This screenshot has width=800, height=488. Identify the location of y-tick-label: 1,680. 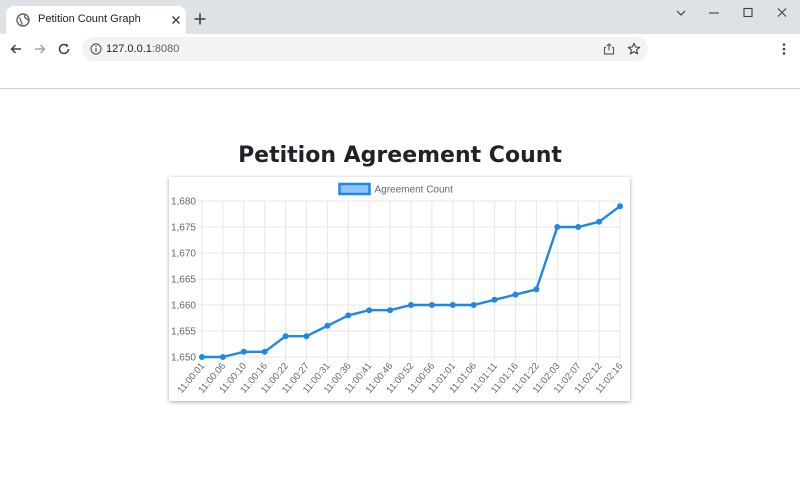
(183, 202).